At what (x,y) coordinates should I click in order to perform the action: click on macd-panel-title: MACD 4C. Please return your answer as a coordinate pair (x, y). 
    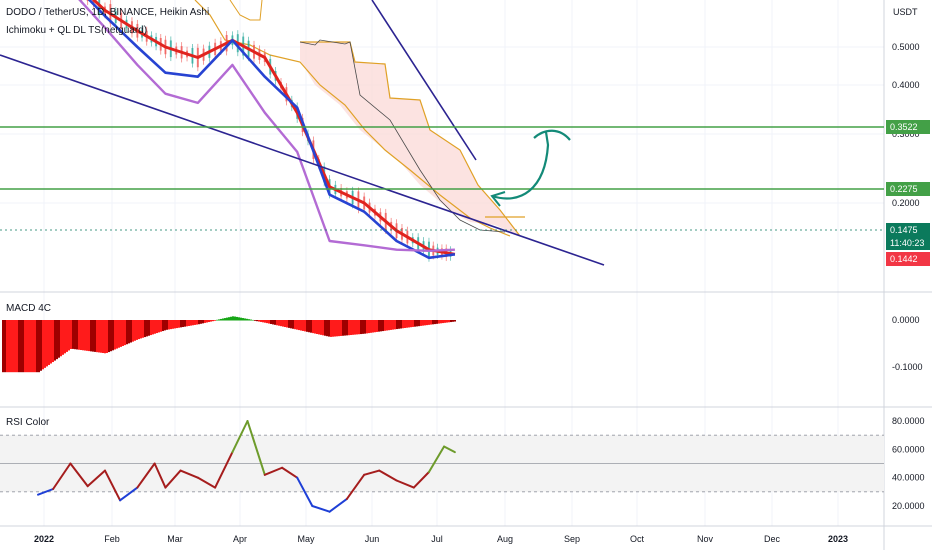
    Looking at the image, I should click on (29, 308).